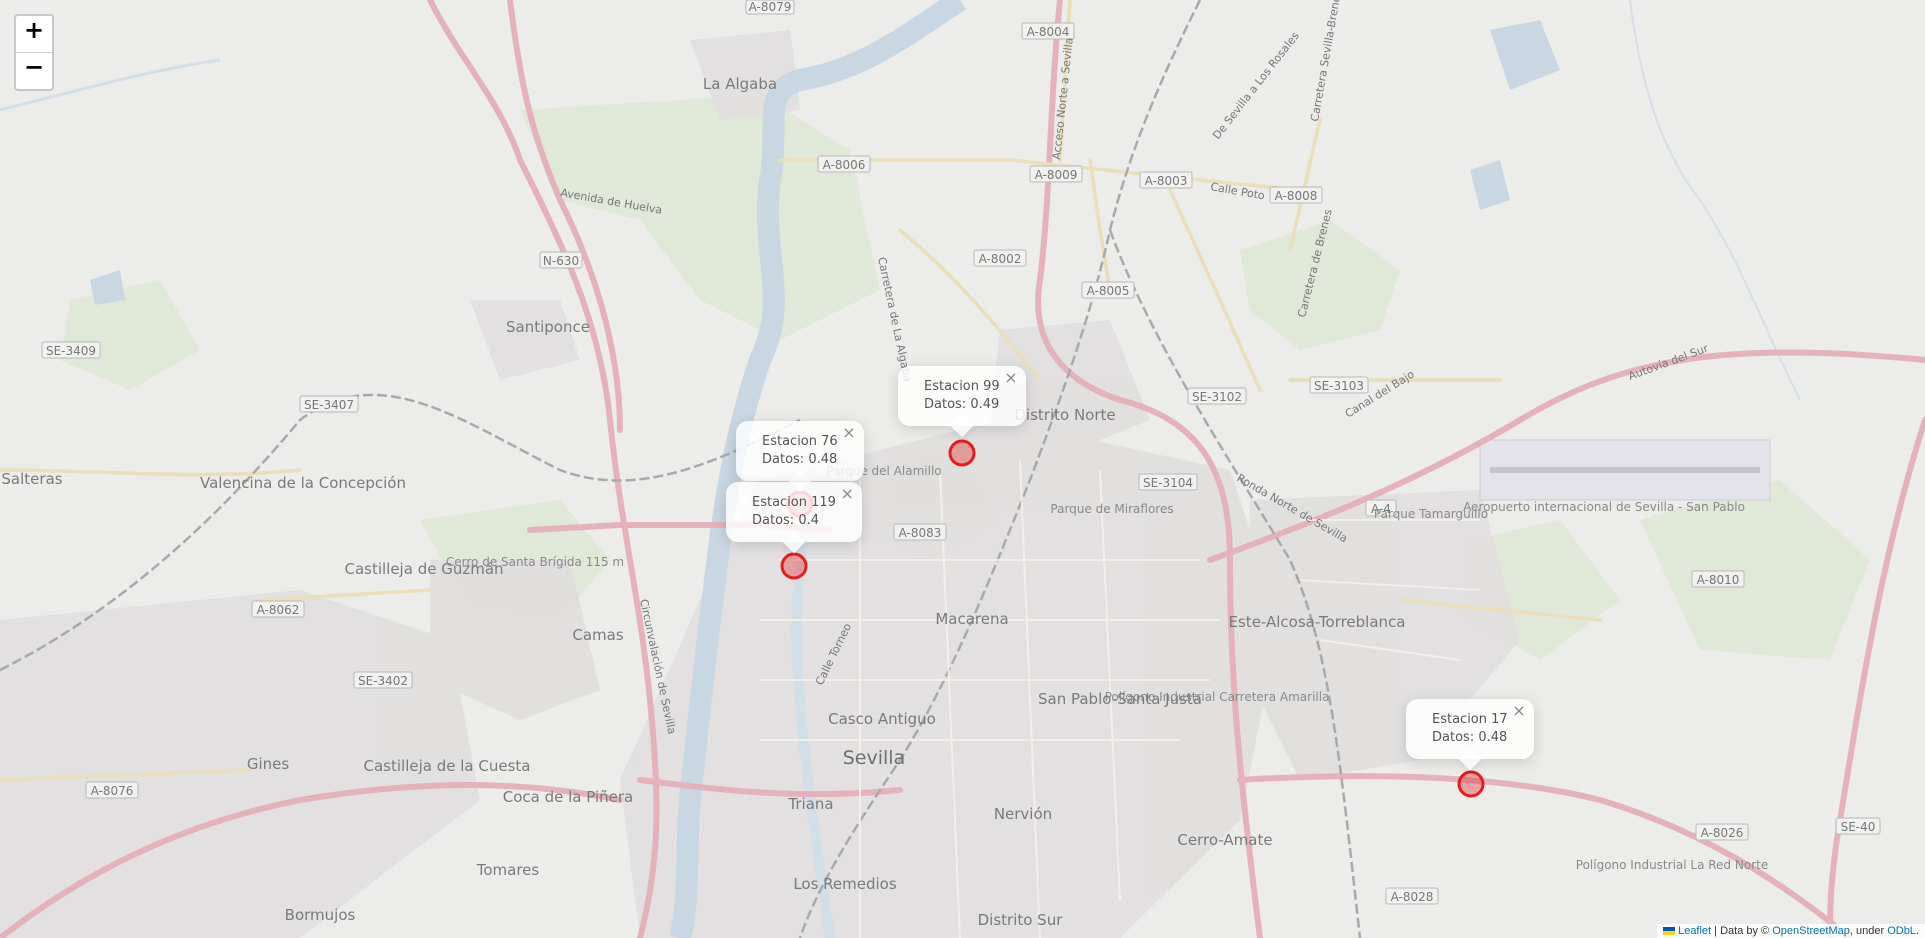 The height and width of the screenshot is (938, 1925). Describe the element at coordinates (1317, 622) in the screenshot. I see `place-label: Este-Alcosa-Torreblanca` at that location.